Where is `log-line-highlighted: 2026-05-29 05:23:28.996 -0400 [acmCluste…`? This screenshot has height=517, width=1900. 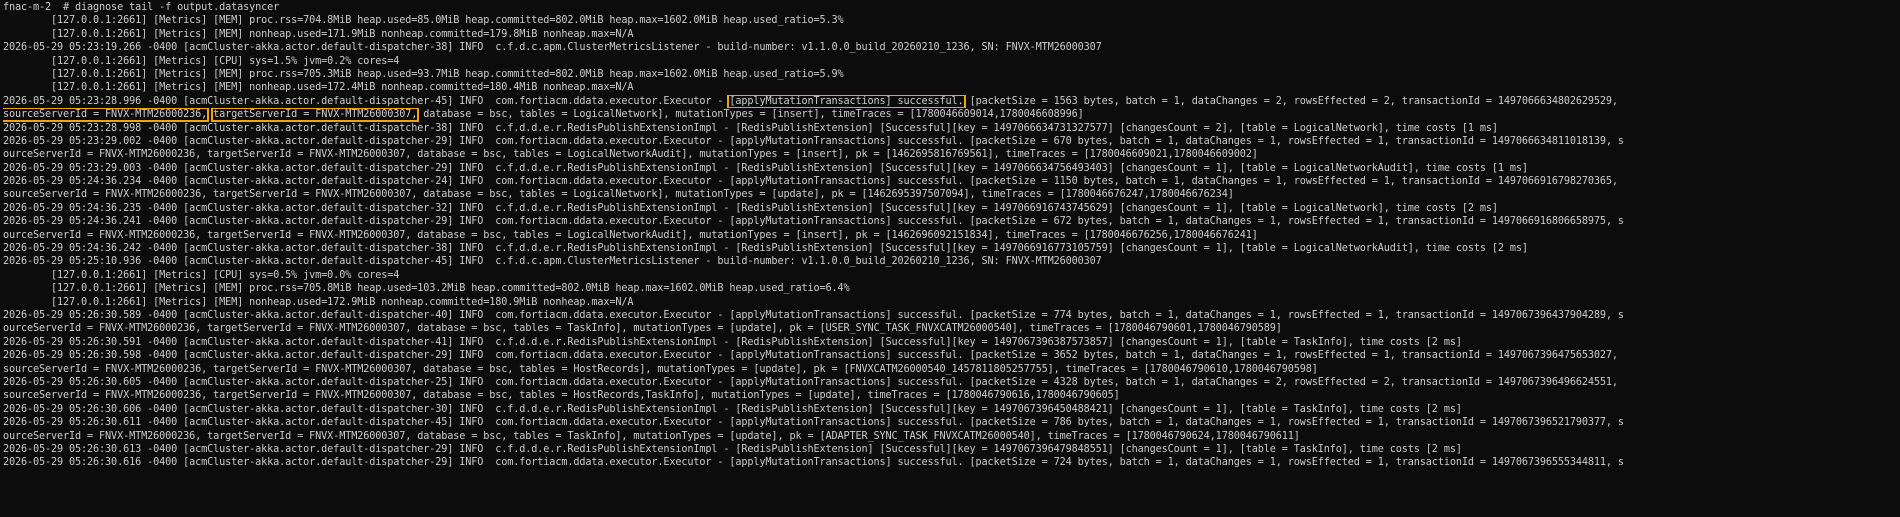 log-line-highlighted: 2026-05-29 05:23:28.996 -0400 [acmCluste… is located at coordinates (951, 101).